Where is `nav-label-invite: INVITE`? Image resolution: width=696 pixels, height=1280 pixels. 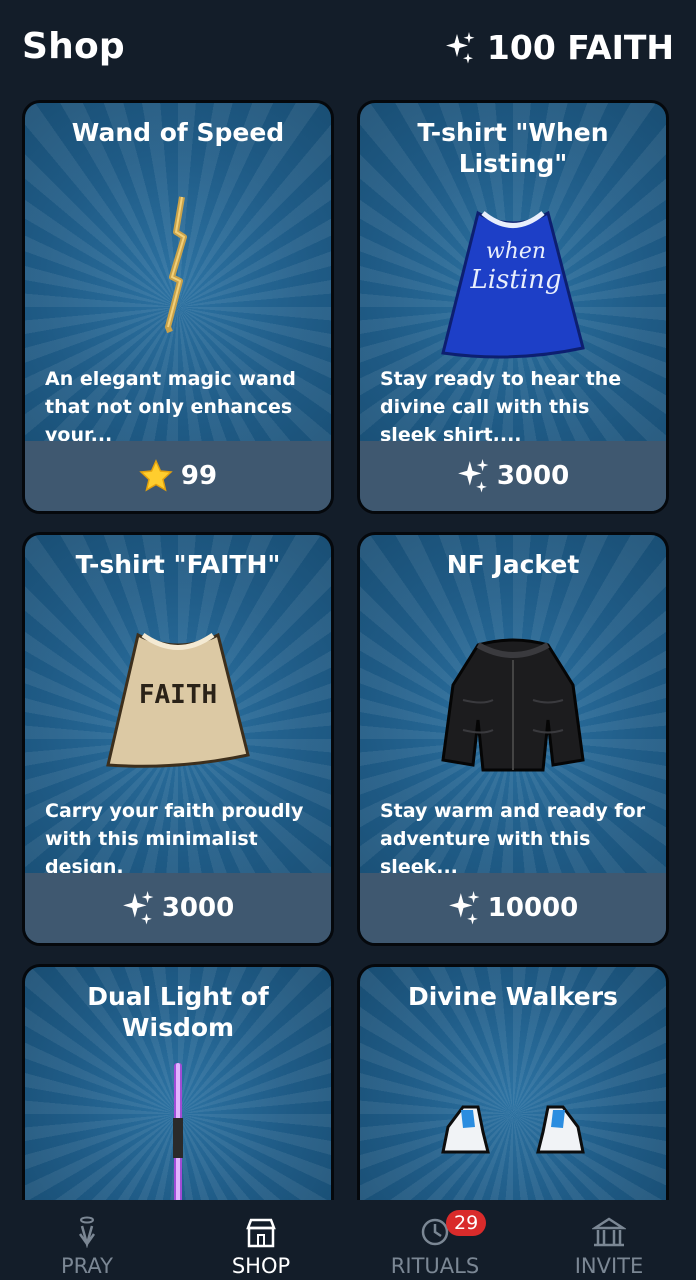 nav-label-invite: INVITE is located at coordinates (609, 1266).